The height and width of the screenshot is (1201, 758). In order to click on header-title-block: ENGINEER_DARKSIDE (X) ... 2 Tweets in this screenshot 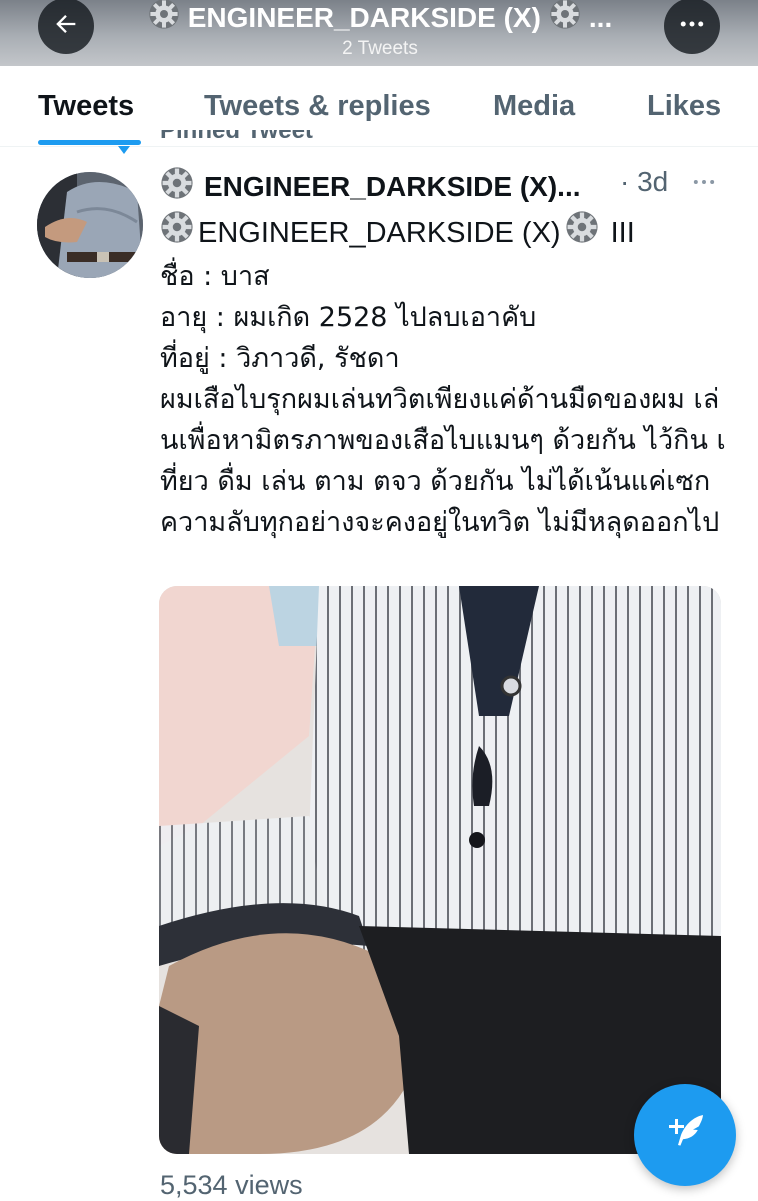, I will do `click(380, 30)`.